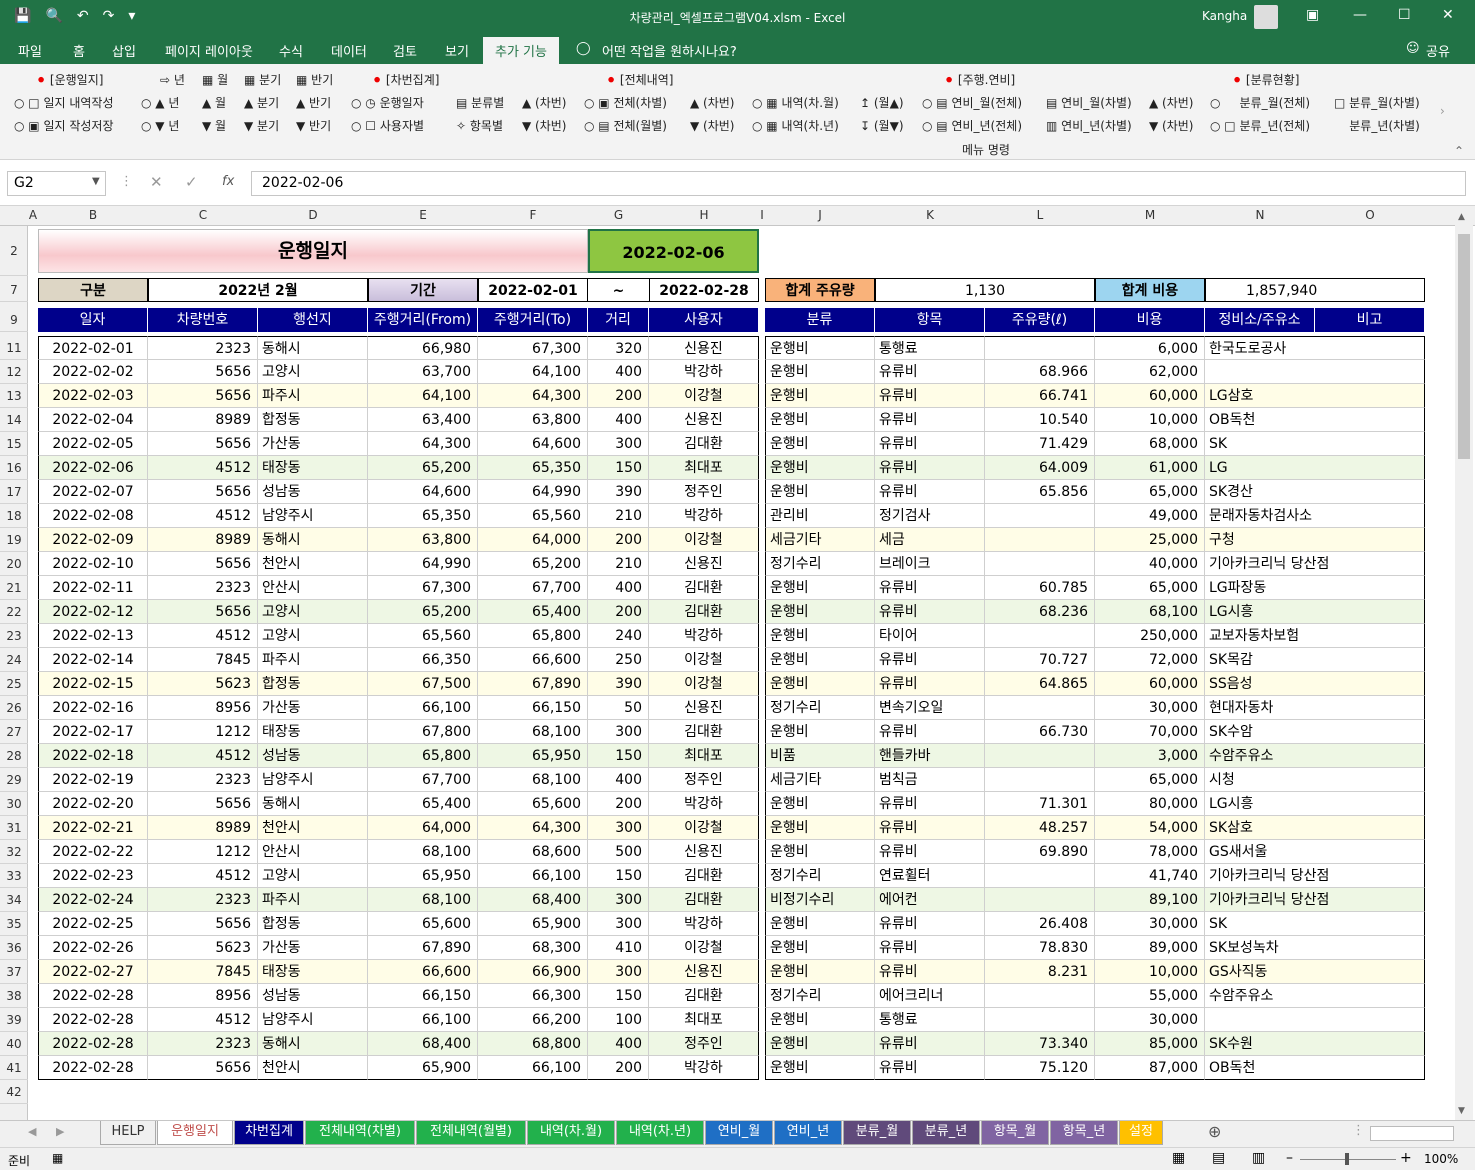  Describe the element at coordinates (14, 732) in the screenshot. I see `row-header: 27` at that location.